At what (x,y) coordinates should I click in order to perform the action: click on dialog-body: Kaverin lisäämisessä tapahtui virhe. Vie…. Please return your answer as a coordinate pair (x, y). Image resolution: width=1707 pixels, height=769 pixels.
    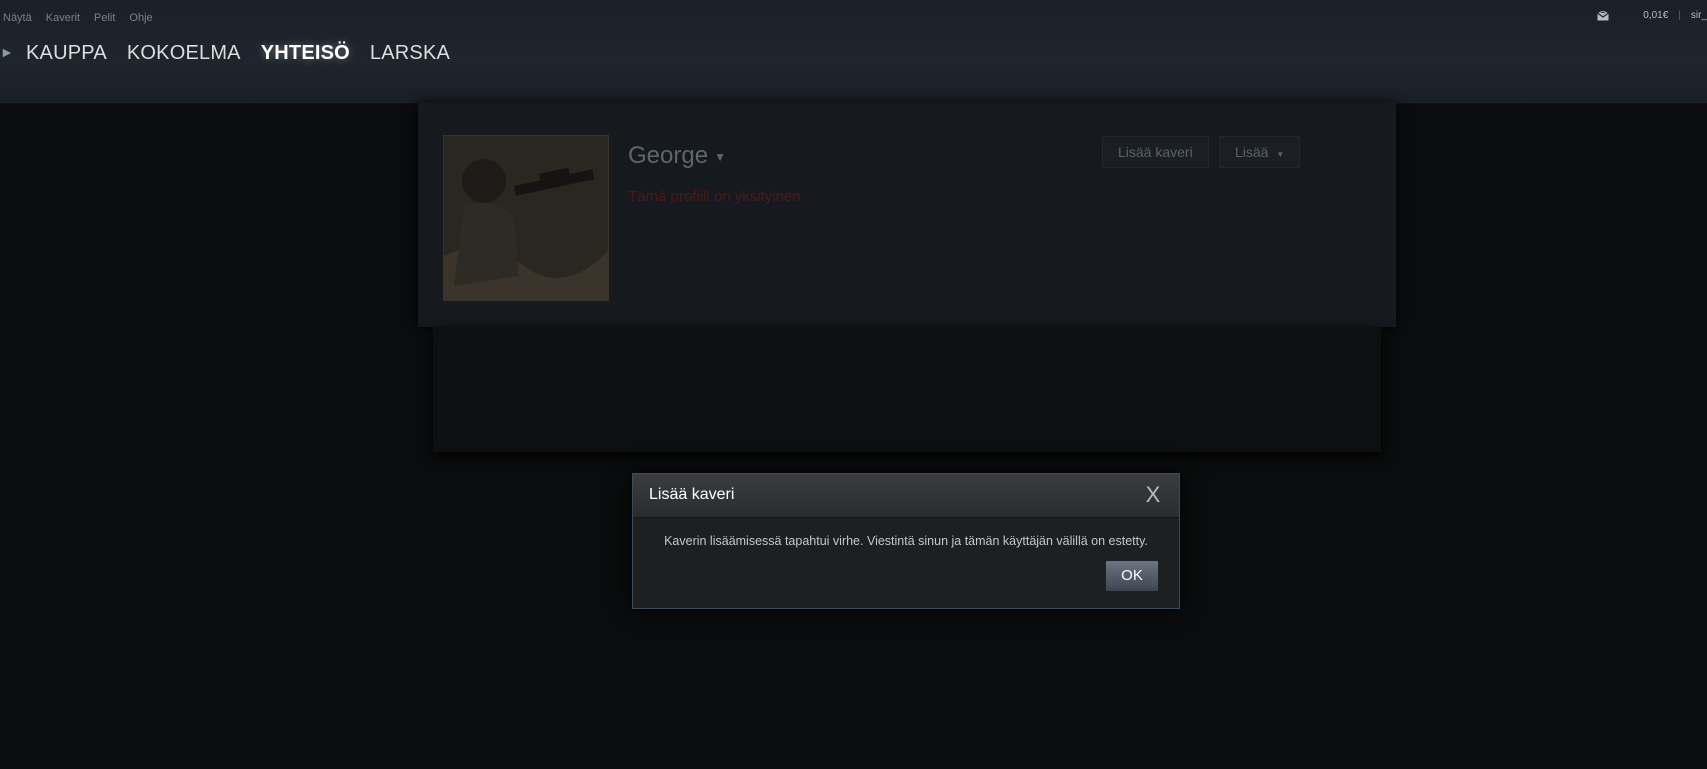
    Looking at the image, I should click on (906, 532).